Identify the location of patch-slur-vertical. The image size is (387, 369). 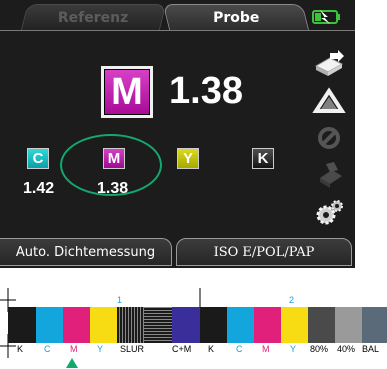
(130, 325).